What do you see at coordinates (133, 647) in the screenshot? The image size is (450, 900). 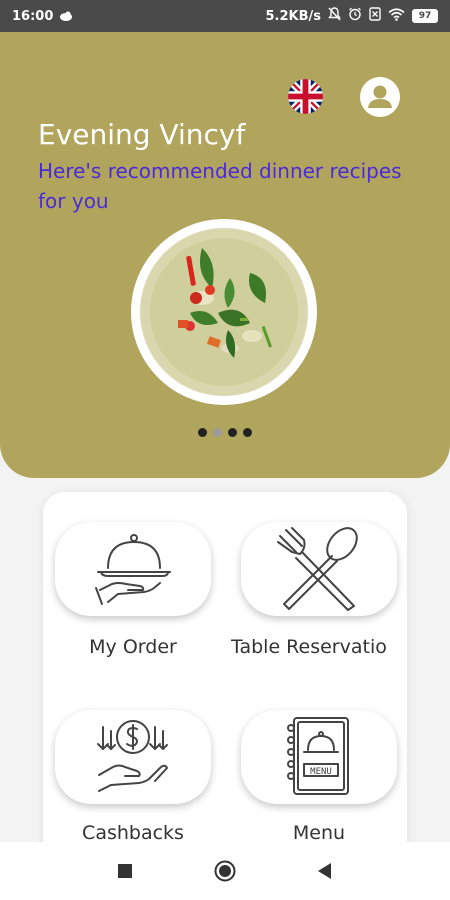 I see `my-order-label: My Order` at bounding box center [133, 647].